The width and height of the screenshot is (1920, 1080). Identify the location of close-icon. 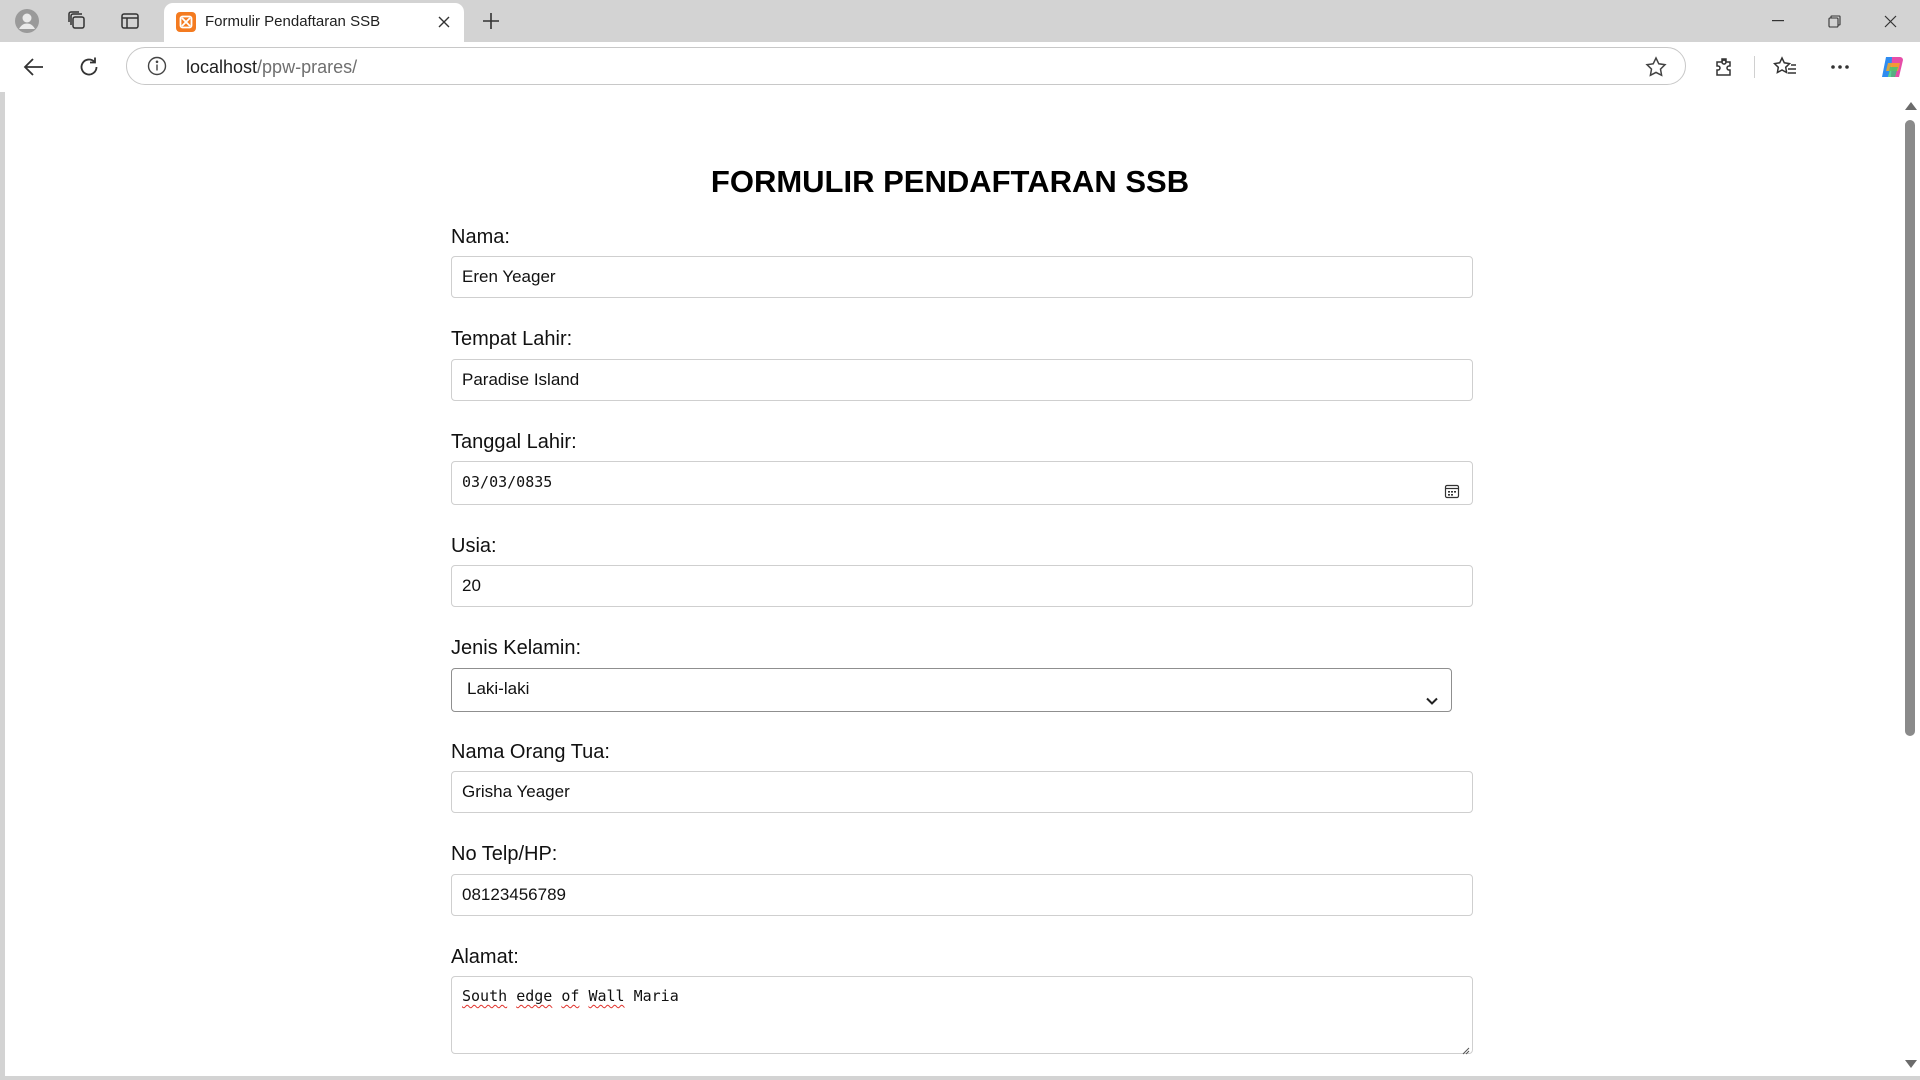
(444, 22).